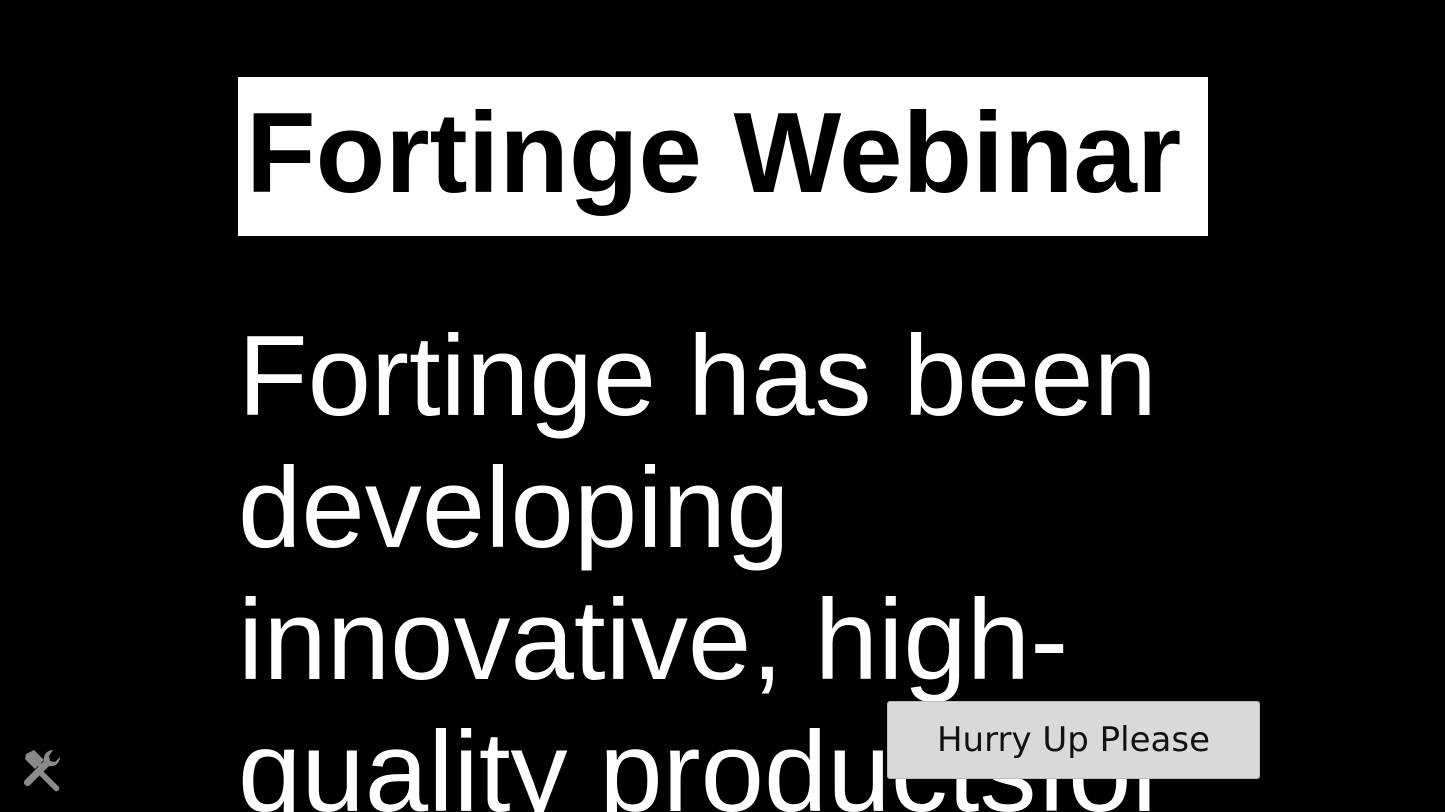 This screenshot has height=812, width=1445. What do you see at coordinates (1073, 740) in the screenshot?
I see `hurry-up-button: Hurry Up Please` at bounding box center [1073, 740].